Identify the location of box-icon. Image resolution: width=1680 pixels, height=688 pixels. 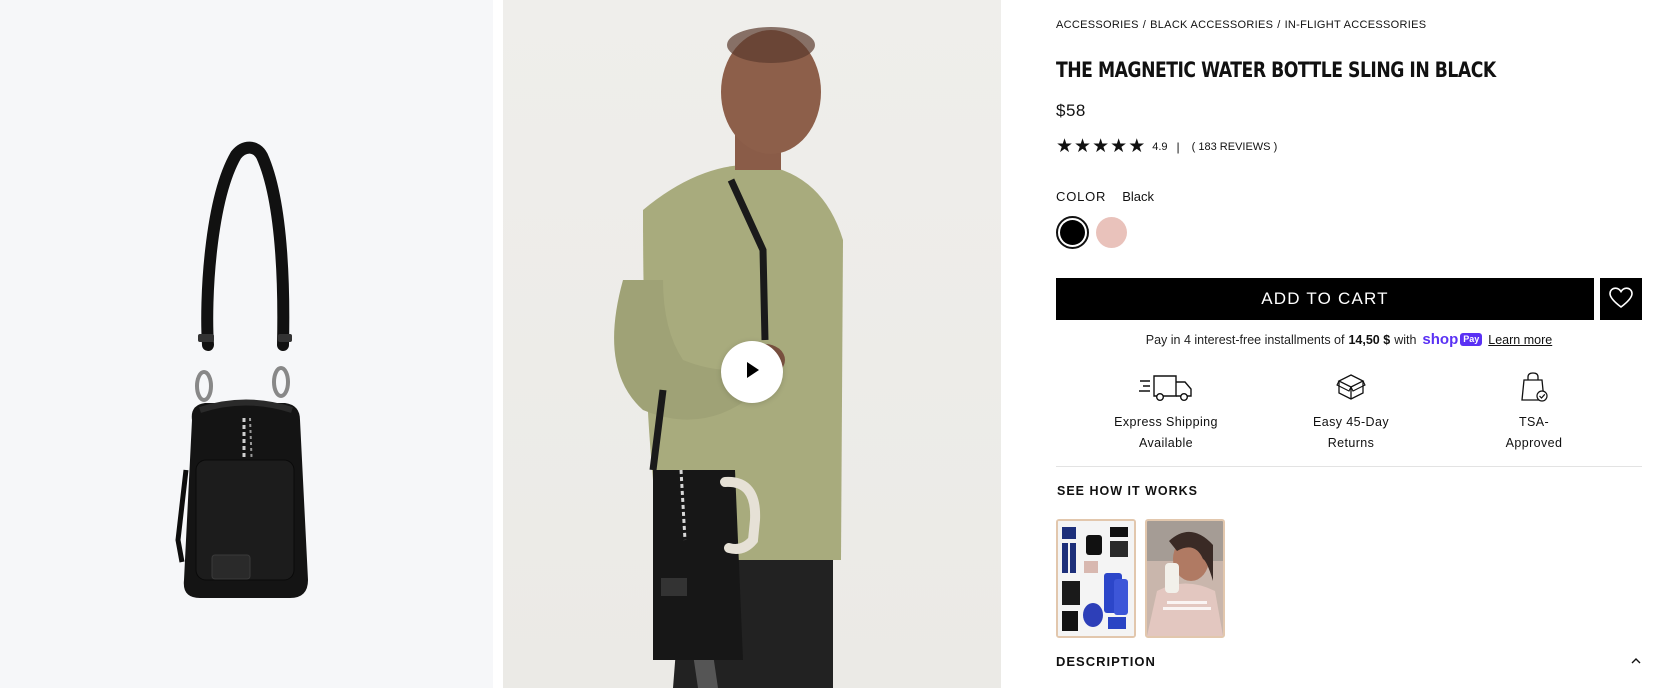
(1351, 387).